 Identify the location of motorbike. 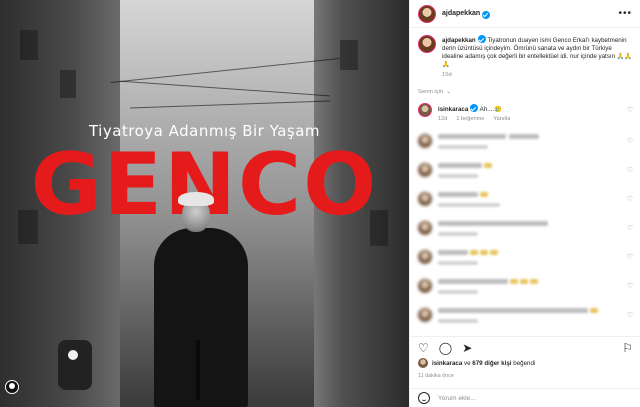
(75, 365).